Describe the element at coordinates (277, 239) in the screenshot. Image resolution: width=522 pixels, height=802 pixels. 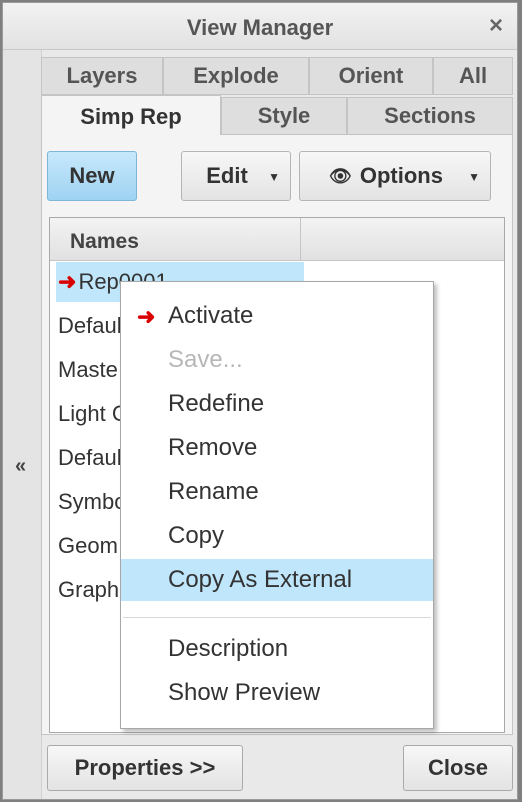
I see `list-header: Names` at that location.